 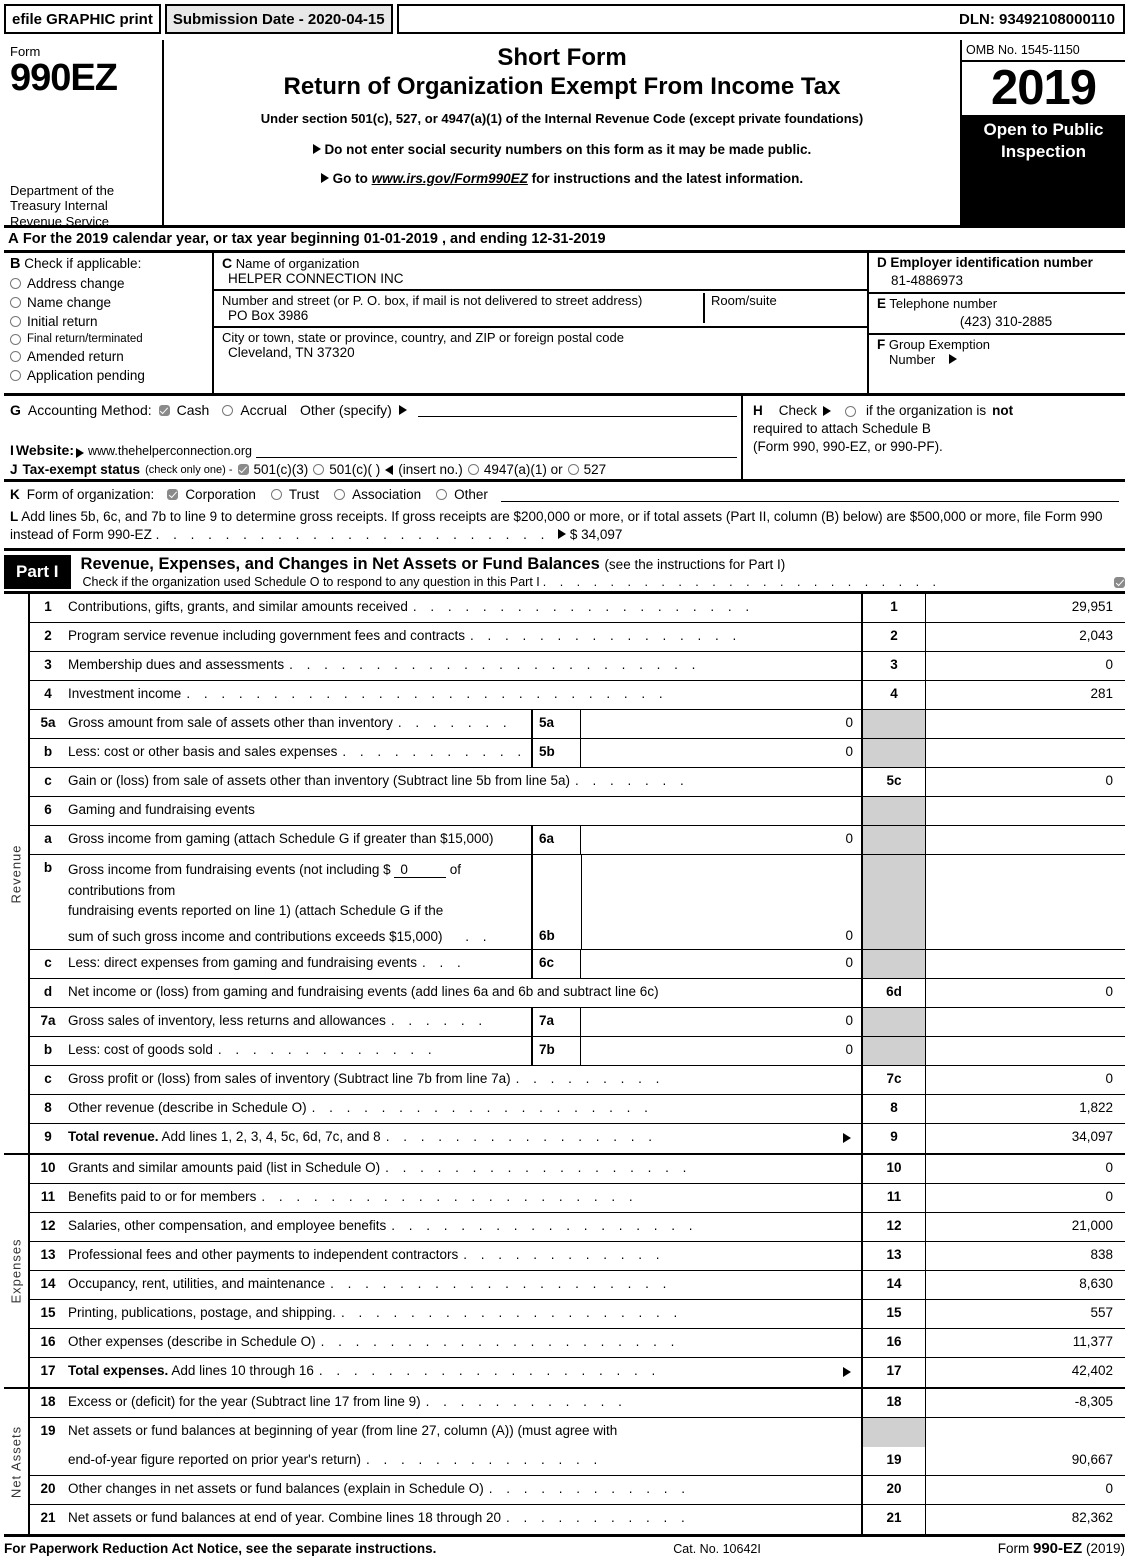 I want to click on status-527-checkbox-icon, so click(x=573, y=469).